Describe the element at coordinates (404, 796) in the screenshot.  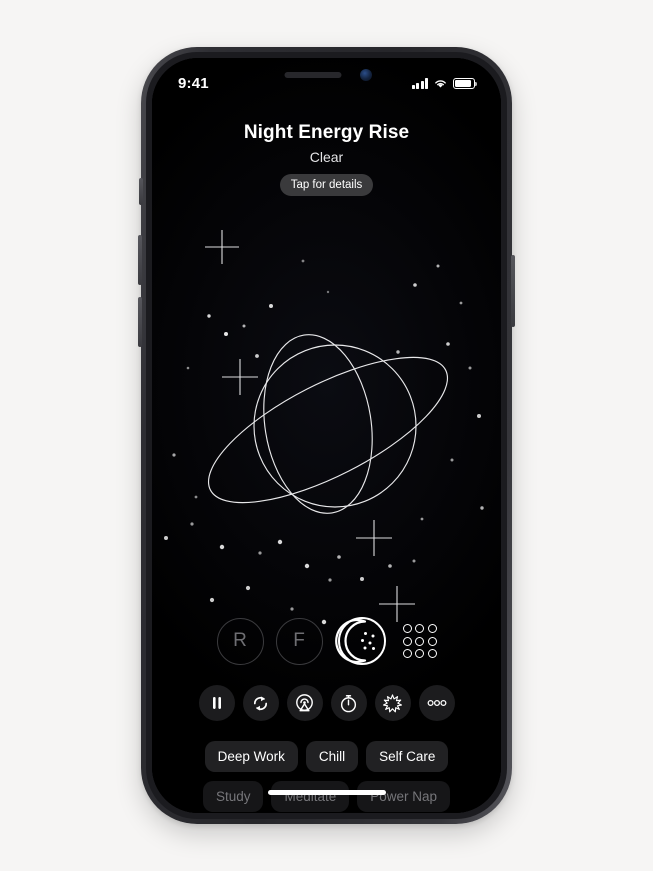
I see `chip-power-nap: Power Nap` at that location.